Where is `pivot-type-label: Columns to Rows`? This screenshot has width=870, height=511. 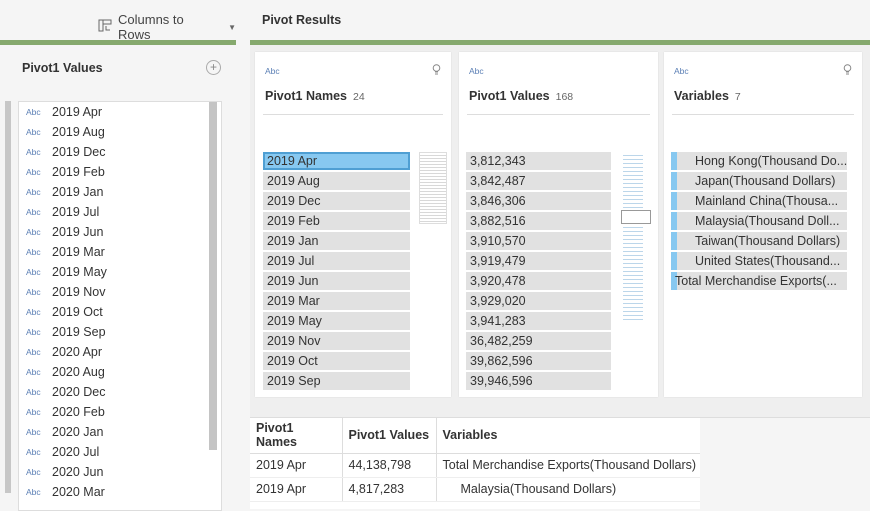
pivot-type-label: Columns to Rows is located at coordinates (151, 27).